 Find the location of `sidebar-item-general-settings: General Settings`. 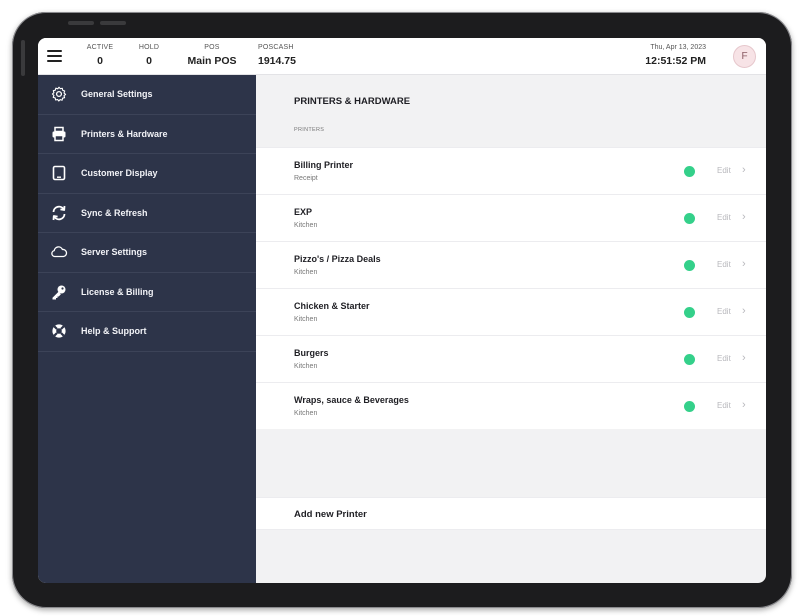

sidebar-item-general-settings: General Settings is located at coordinates (147, 95).